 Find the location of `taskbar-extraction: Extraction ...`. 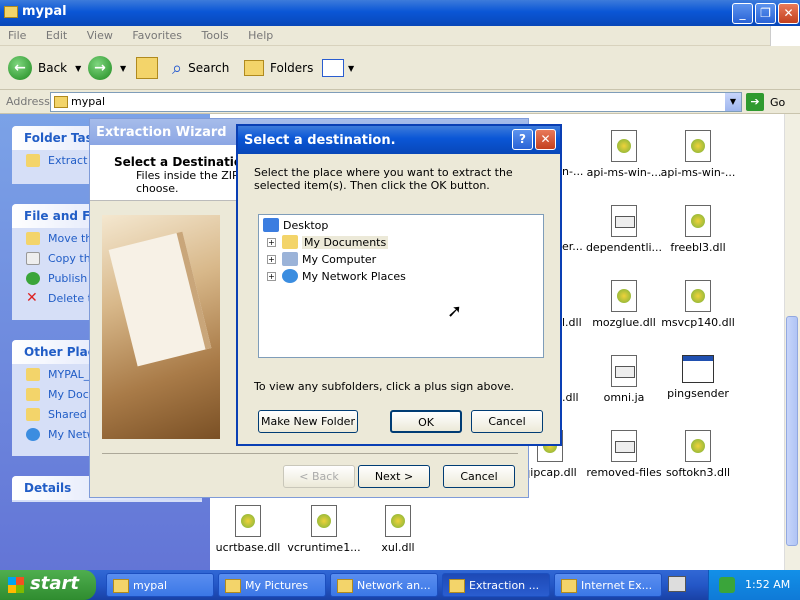

taskbar-extraction: Extraction ... is located at coordinates (496, 585).